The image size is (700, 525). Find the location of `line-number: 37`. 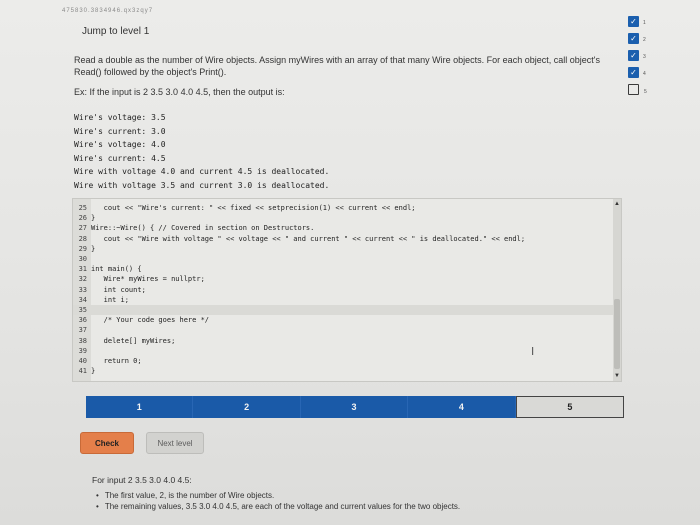

line-number: 37 is located at coordinates (82, 330).